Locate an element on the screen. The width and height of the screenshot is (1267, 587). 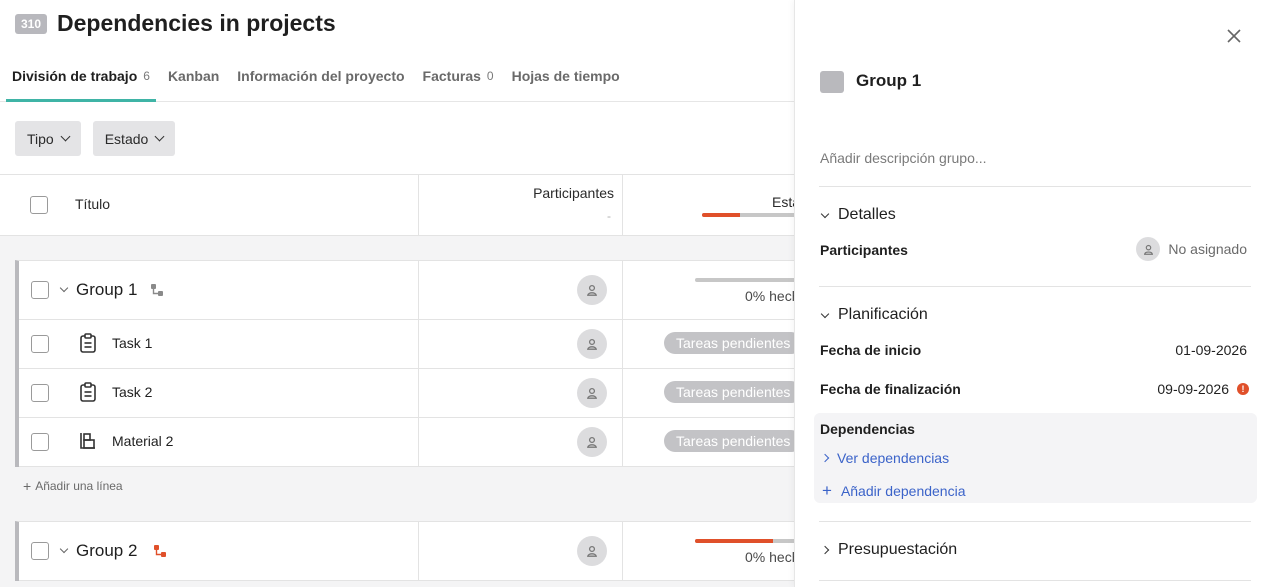
add-dependency-link: + Añadir dependencia is located at coordinates (894, 490).